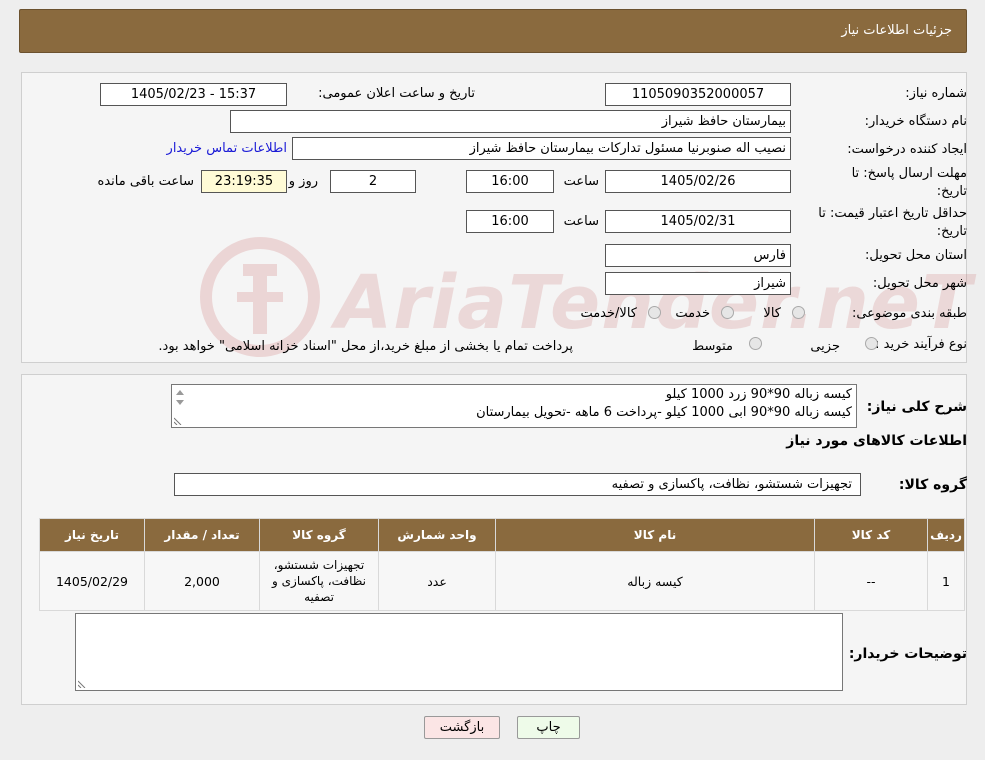 The width and height of the screenshot is (985, 760). Describe the element at coordinates (510, 121) in the screenshot. I see `buyer-org-field: بیمارستان حافظ شیراز` at that location.